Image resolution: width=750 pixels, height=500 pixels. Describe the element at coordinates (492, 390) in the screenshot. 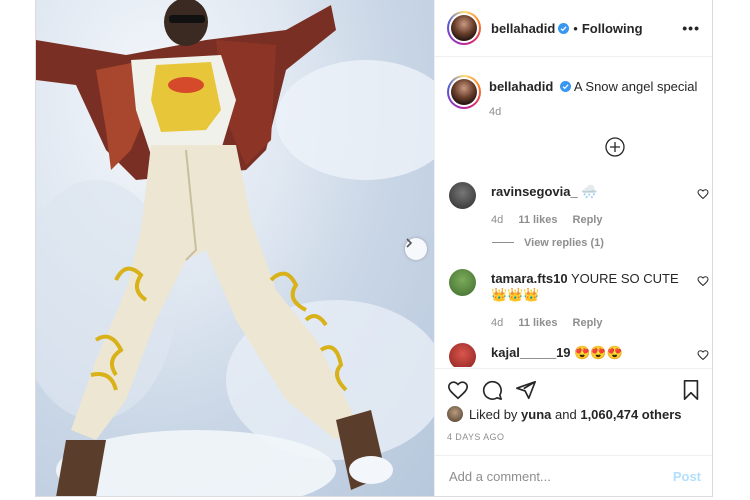

I see `comment-icon` at that location.